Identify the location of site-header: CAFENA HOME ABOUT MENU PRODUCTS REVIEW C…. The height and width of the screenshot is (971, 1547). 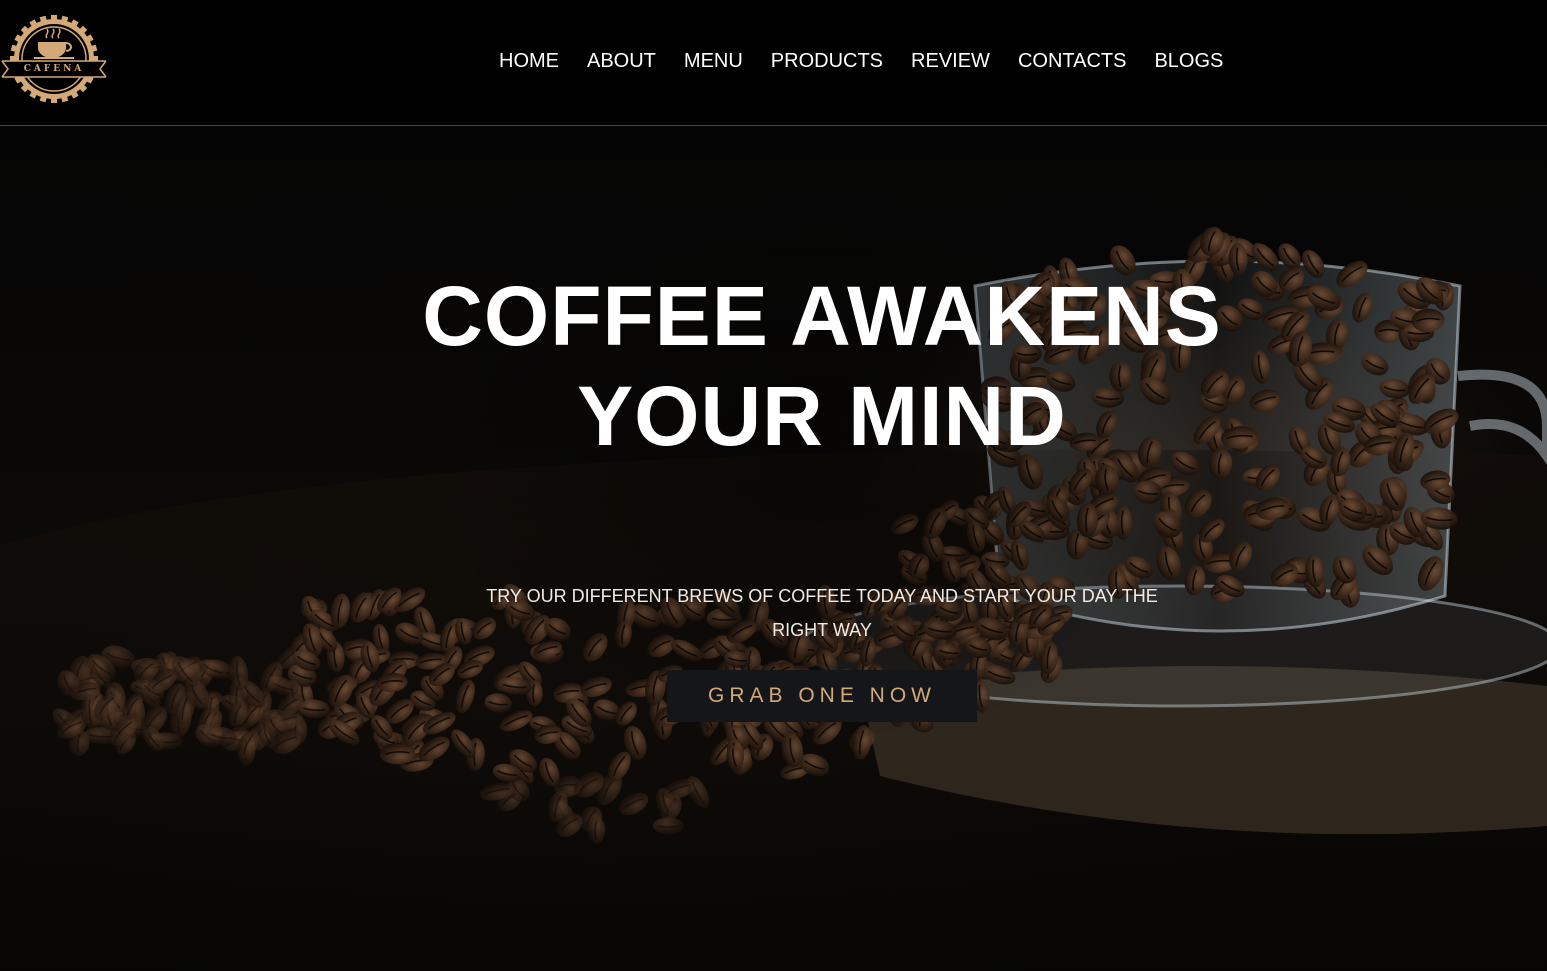
(773, 63).